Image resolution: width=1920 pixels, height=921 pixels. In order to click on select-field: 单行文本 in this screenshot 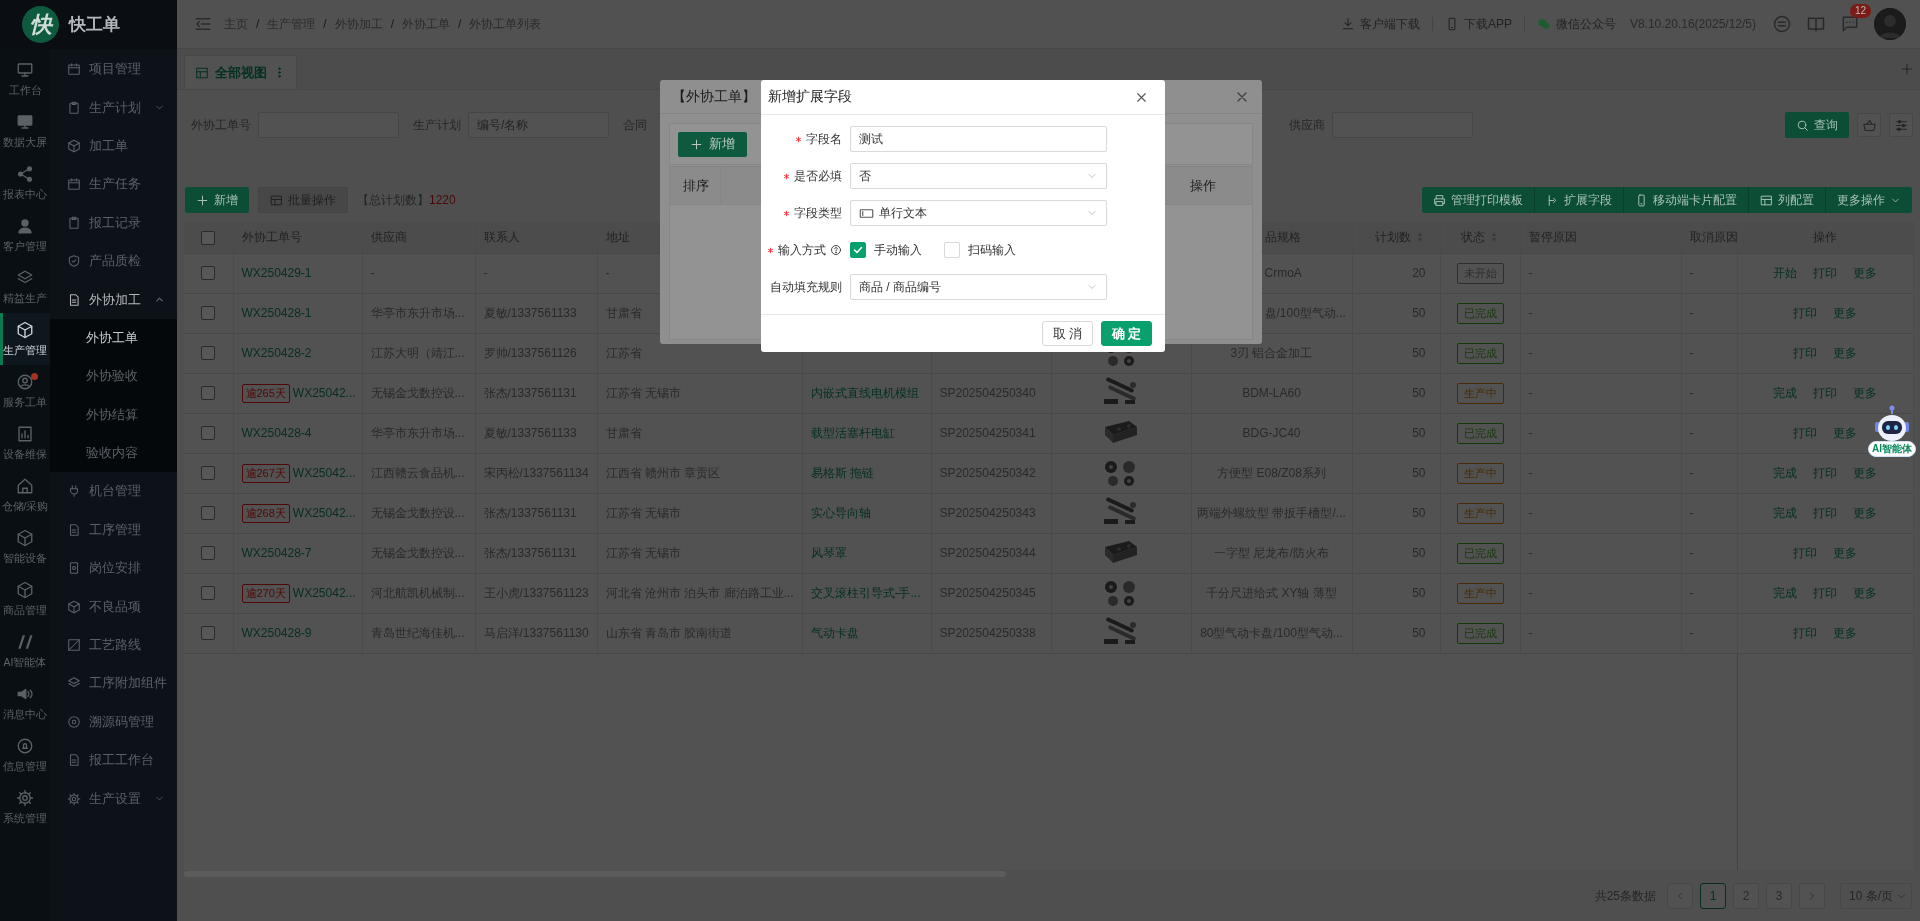, I will do `click(978, 213)`.